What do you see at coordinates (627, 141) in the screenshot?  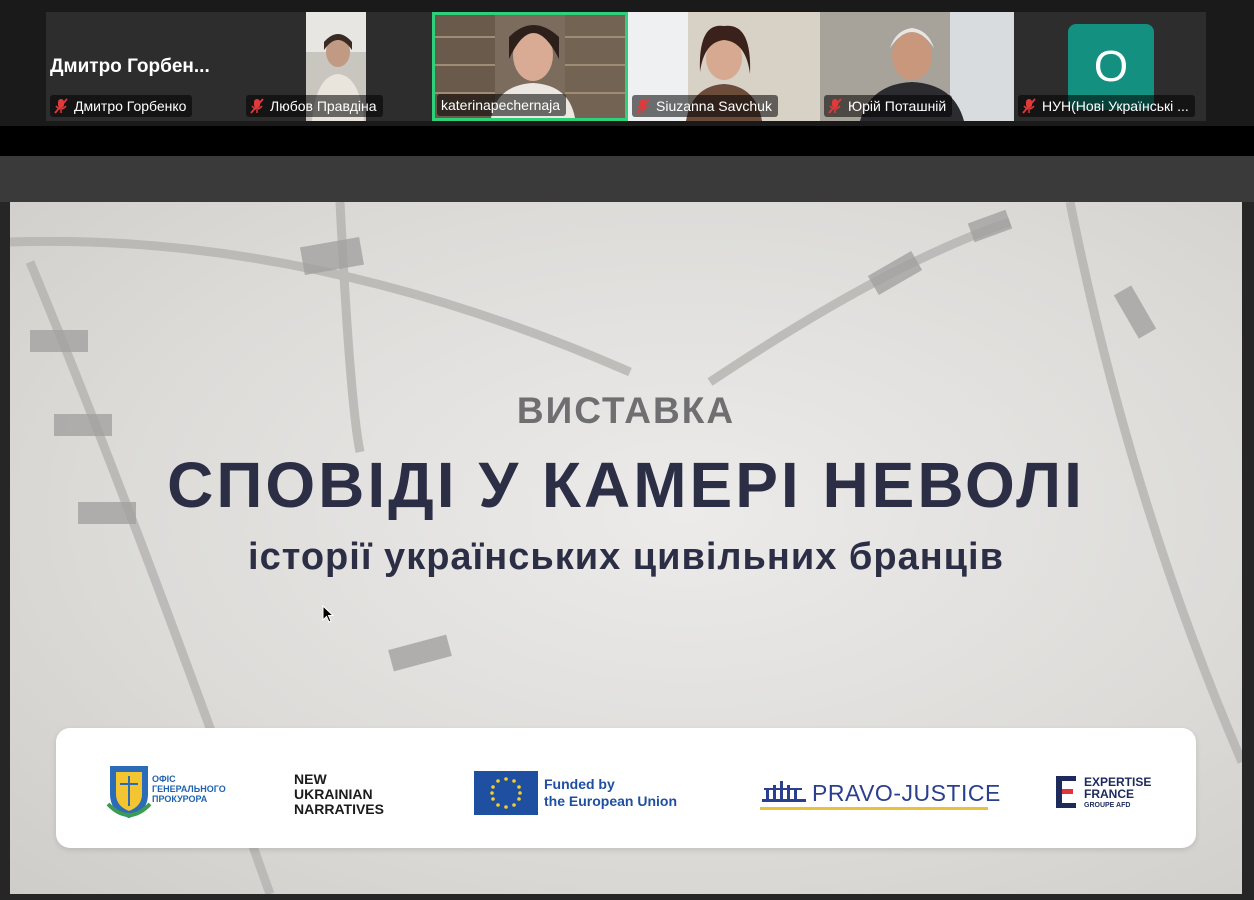 I see `divider-band` at bounding box center [627, 141].